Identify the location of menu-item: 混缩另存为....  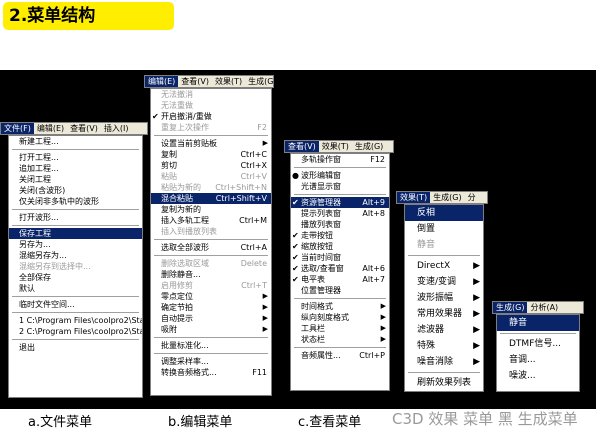
(75, 255).